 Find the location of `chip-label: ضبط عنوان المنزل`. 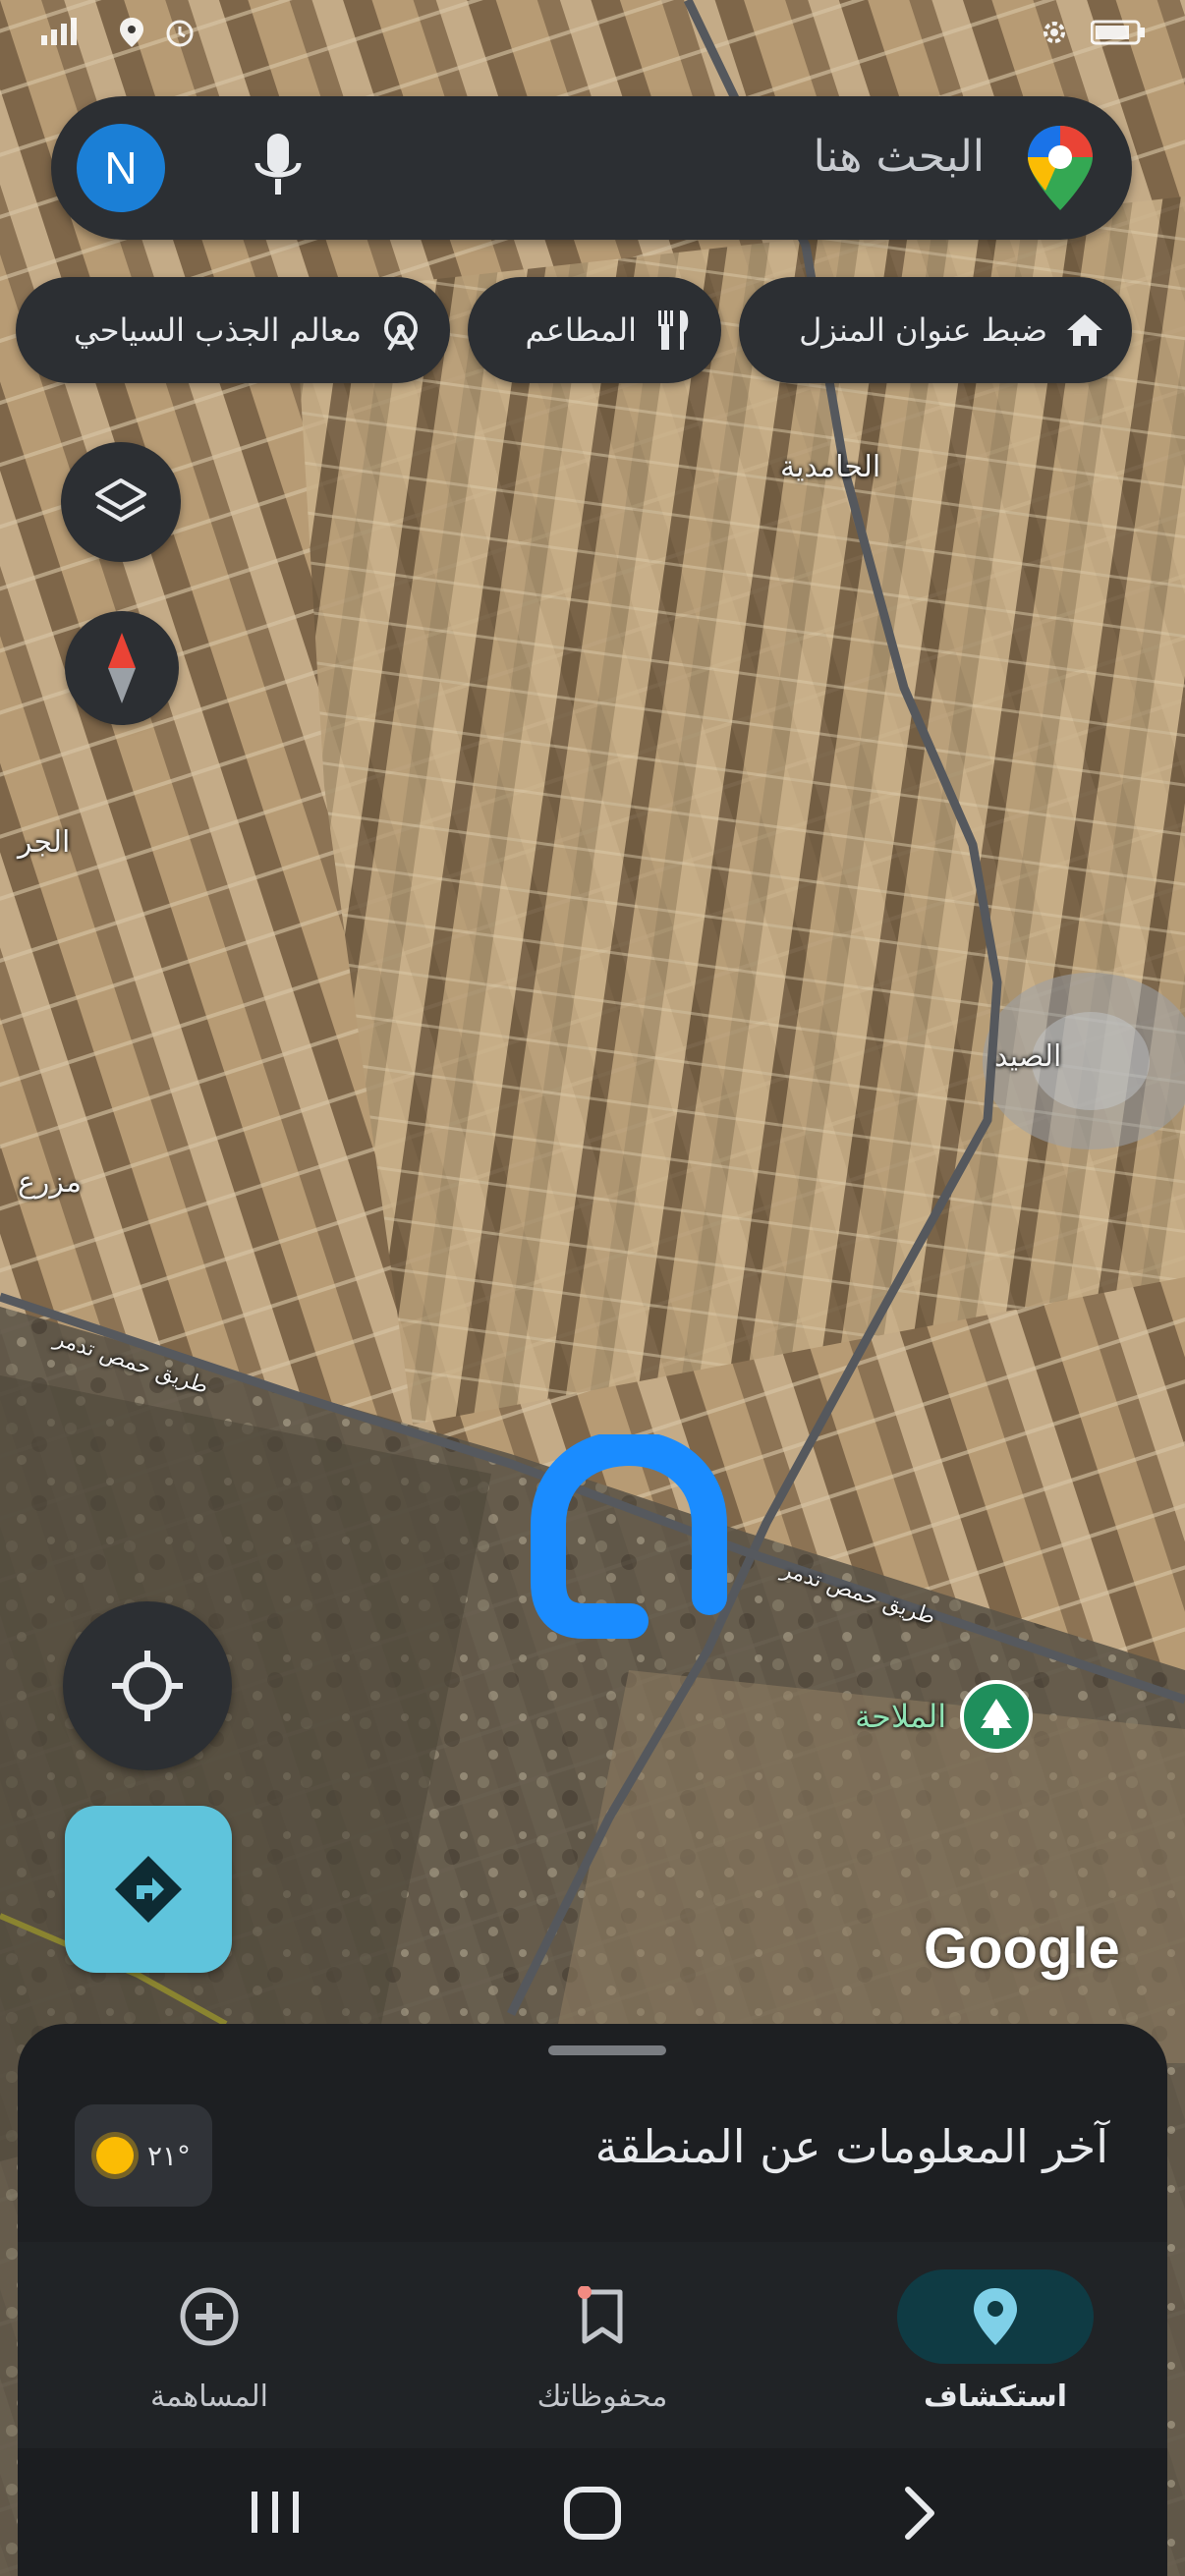

chip-label: ضبط عنوان المنزل is located at coordinates (923, 330).